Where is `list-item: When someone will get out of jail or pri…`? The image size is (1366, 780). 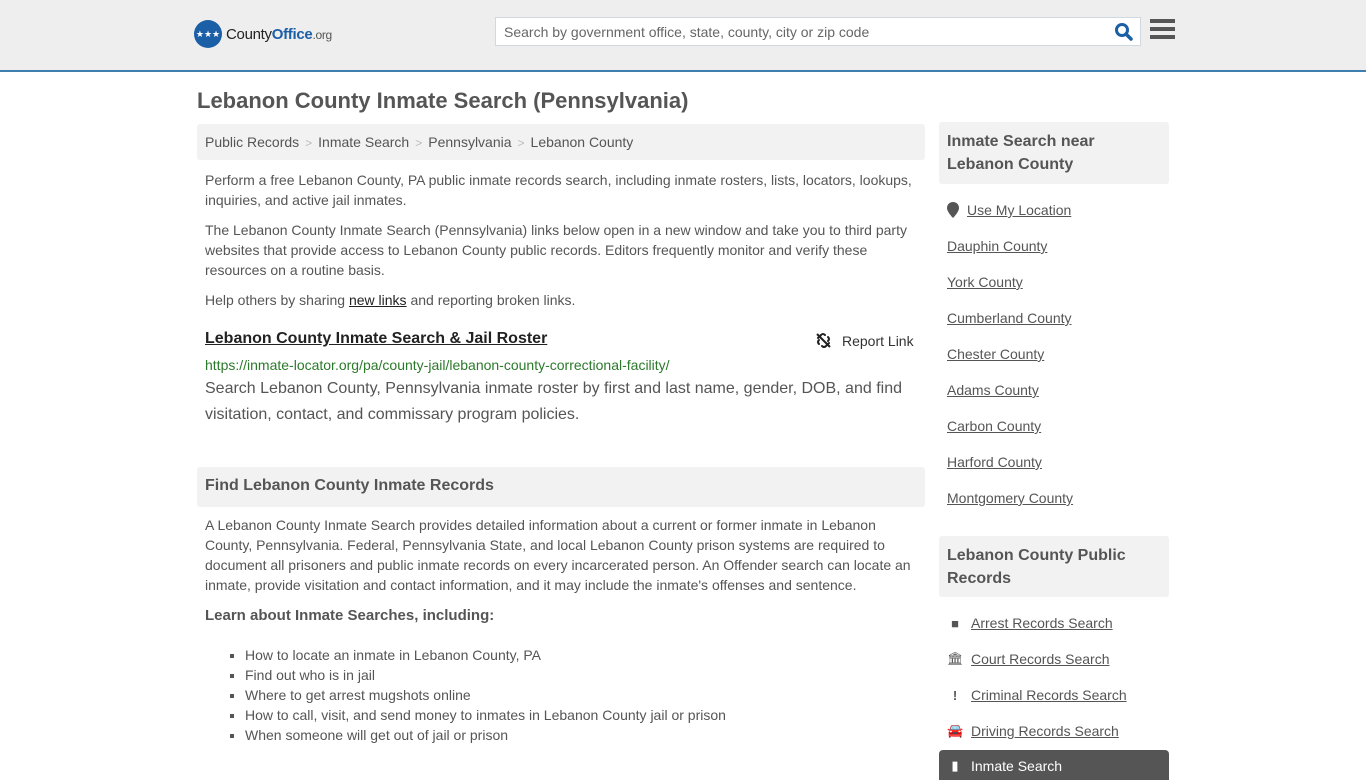
list-item: When someone will get out of jail or pri… is located at coordinates (485, 735).